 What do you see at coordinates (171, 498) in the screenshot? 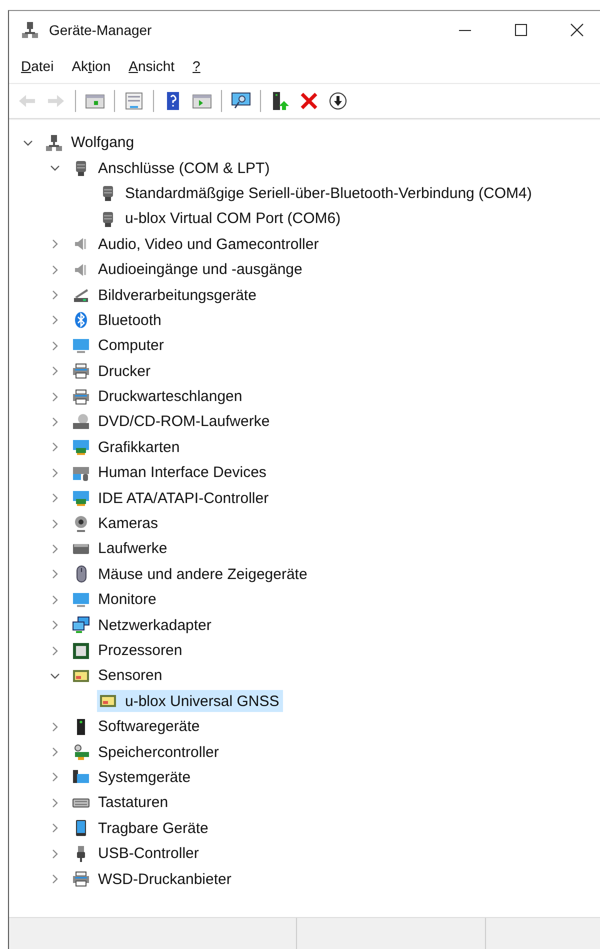
I see `tree-item: IDE ATA/ATAPI-Controller` at bounding box center [171, 498].